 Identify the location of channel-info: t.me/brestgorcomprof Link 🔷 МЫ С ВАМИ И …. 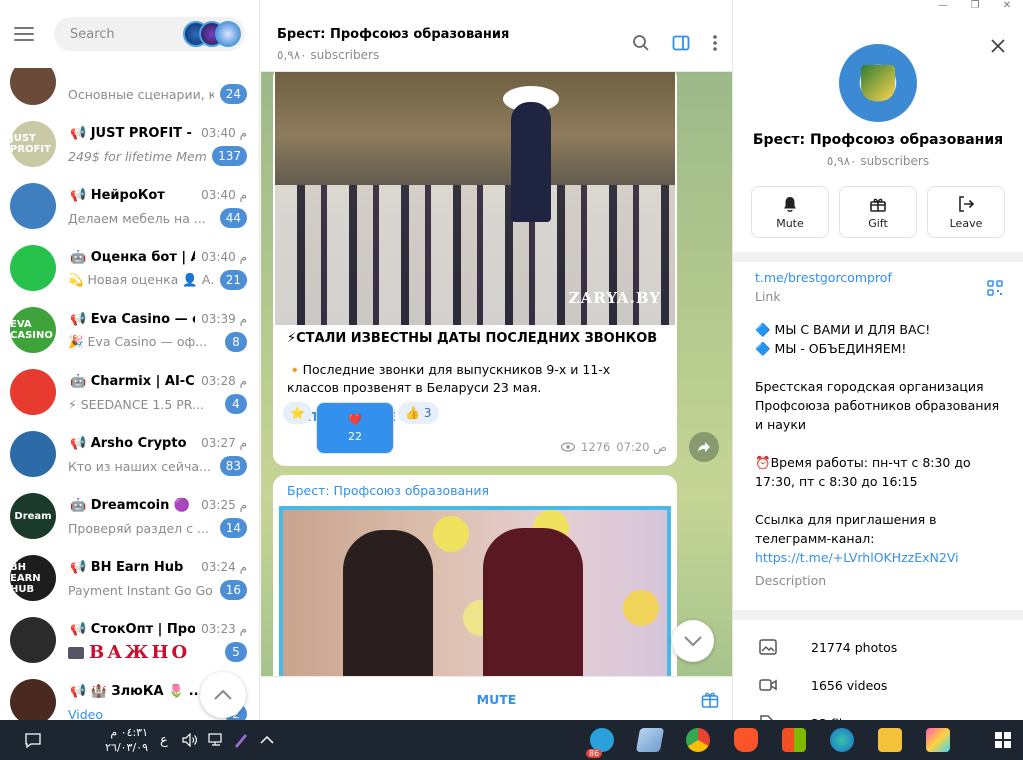
(879, 430).